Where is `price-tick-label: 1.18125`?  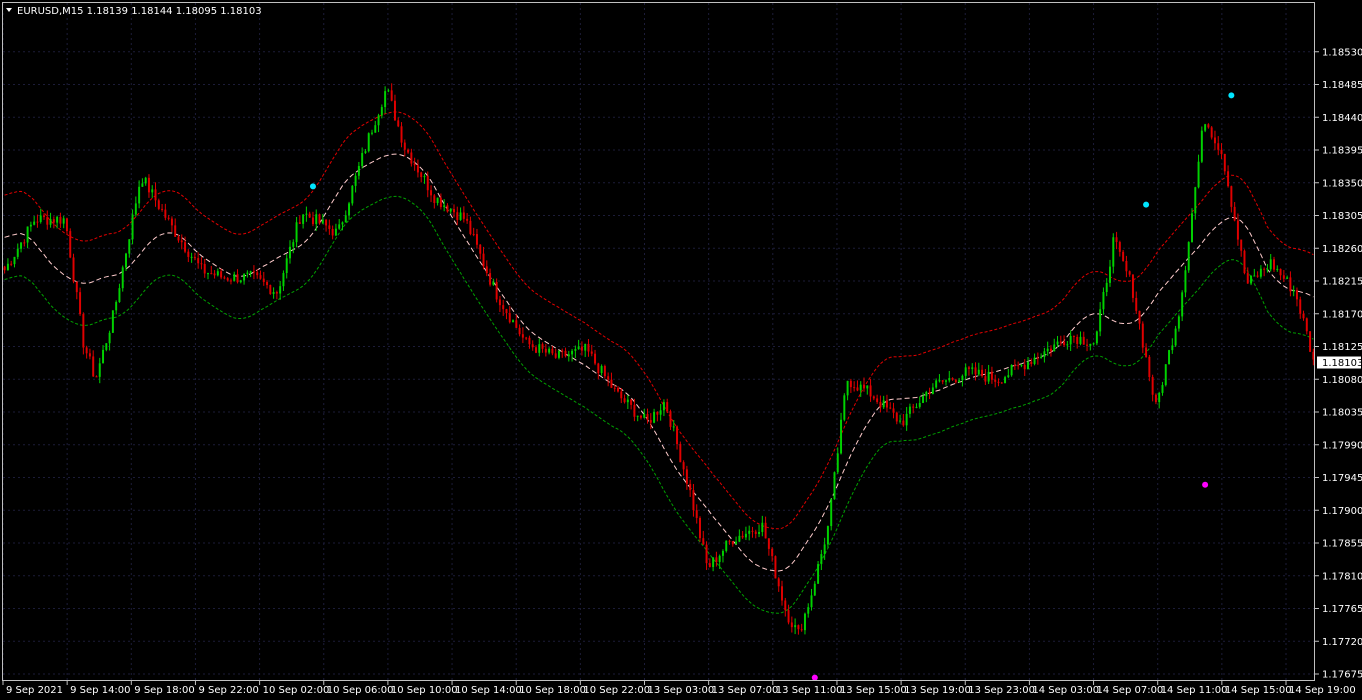 price-tick-label: 1.18125 is located at coordinates (1342, 347).